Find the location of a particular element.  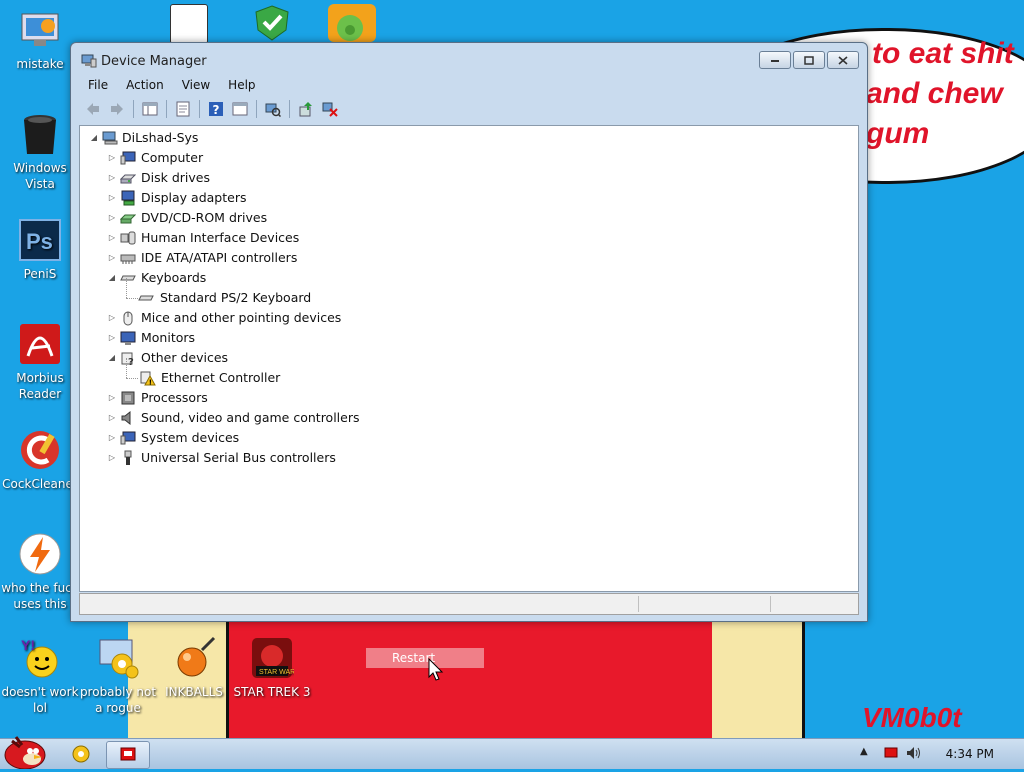

menu-file: File is located at coordinates (98, 85).